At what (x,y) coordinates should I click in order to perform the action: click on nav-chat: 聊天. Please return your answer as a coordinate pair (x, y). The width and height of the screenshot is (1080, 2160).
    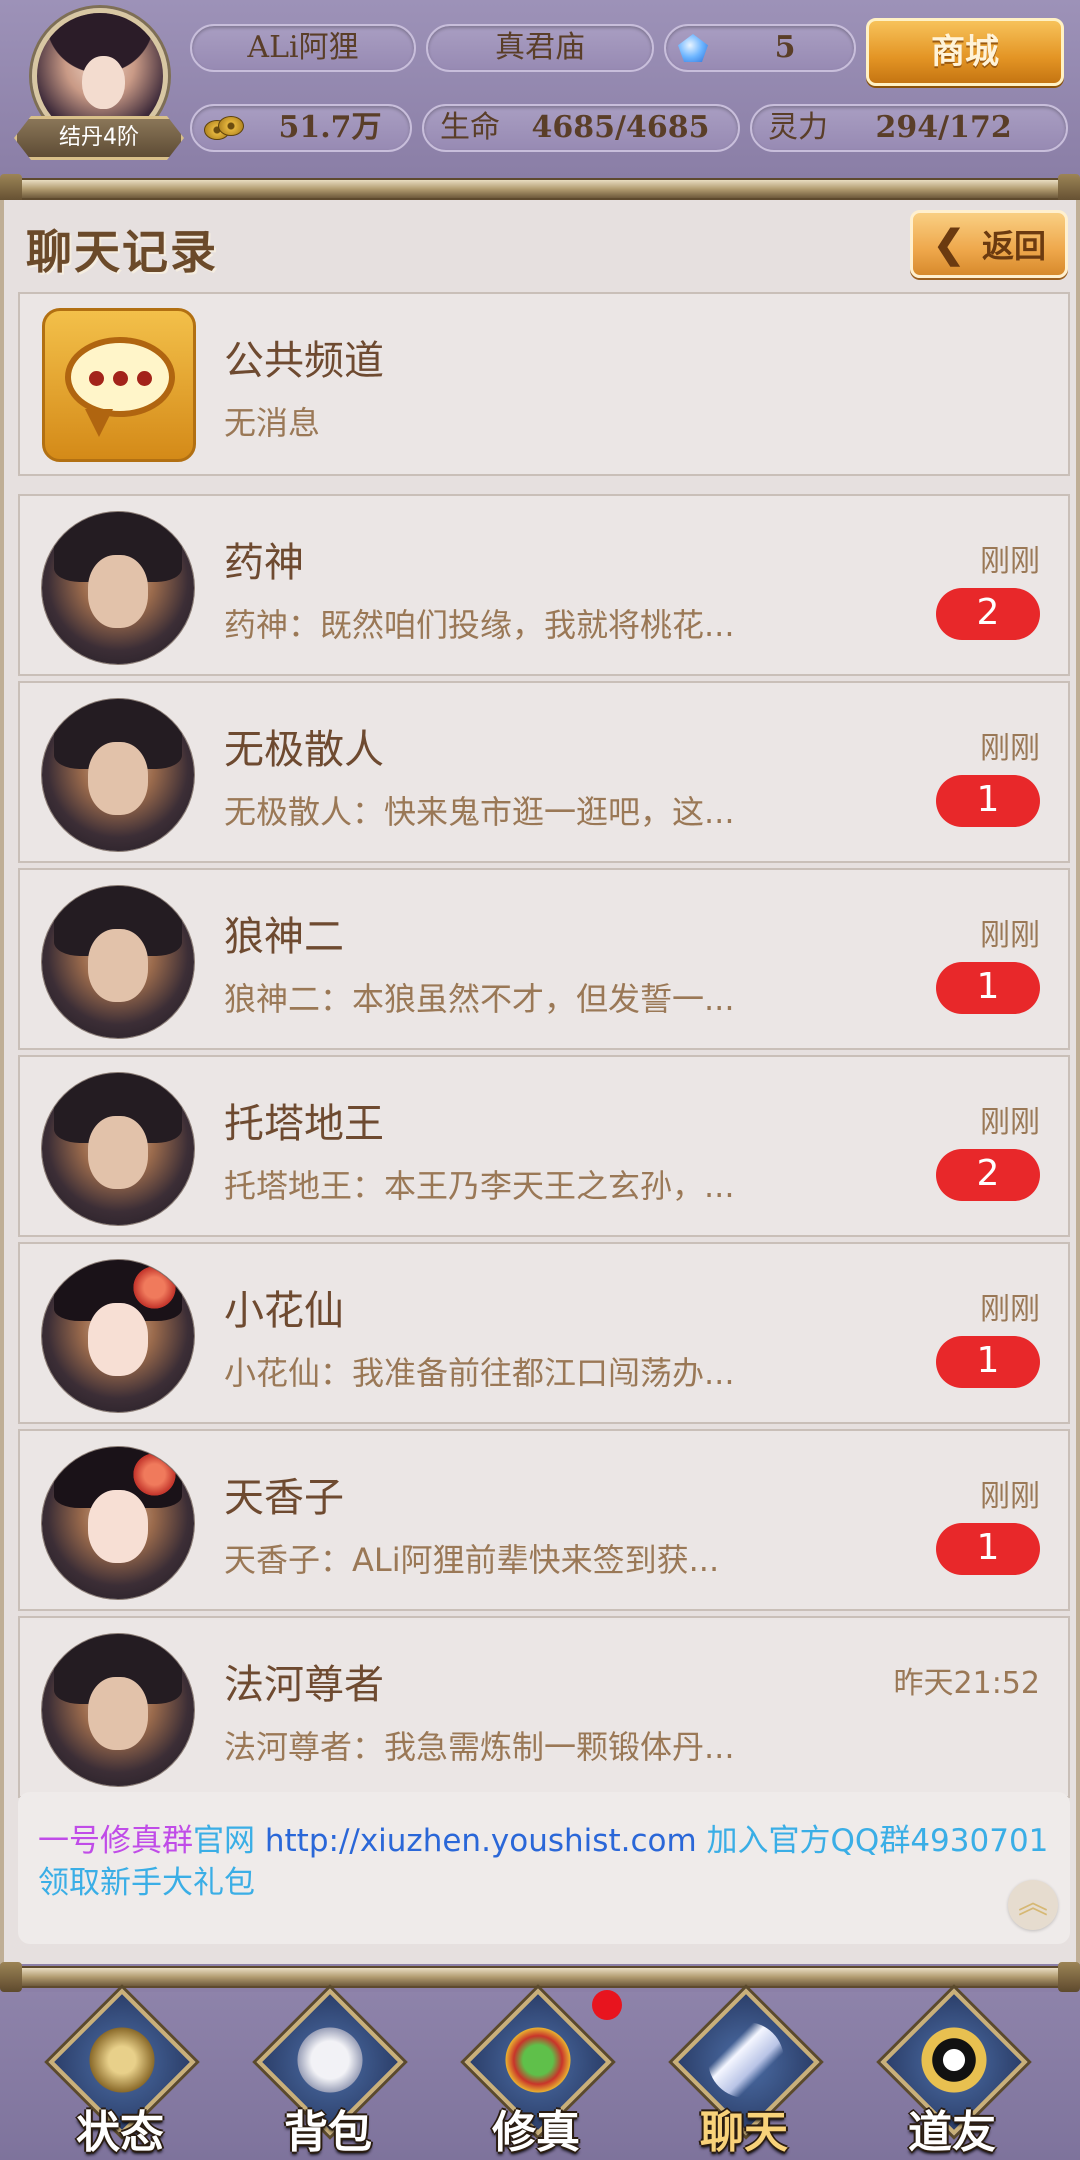
    Looking at the image, I should click on (744, 2074).